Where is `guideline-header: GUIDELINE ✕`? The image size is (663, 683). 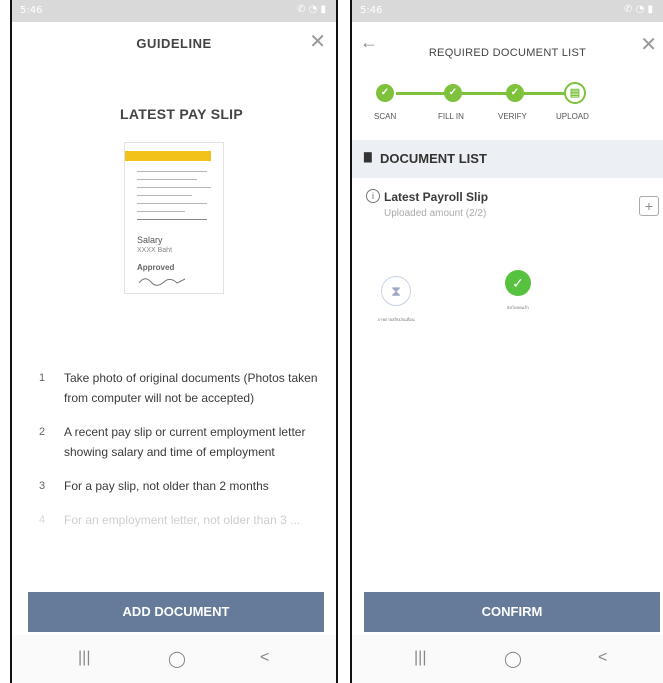
guideline-header: GUIDELINE ✕ is located at coordinates (174, 44).